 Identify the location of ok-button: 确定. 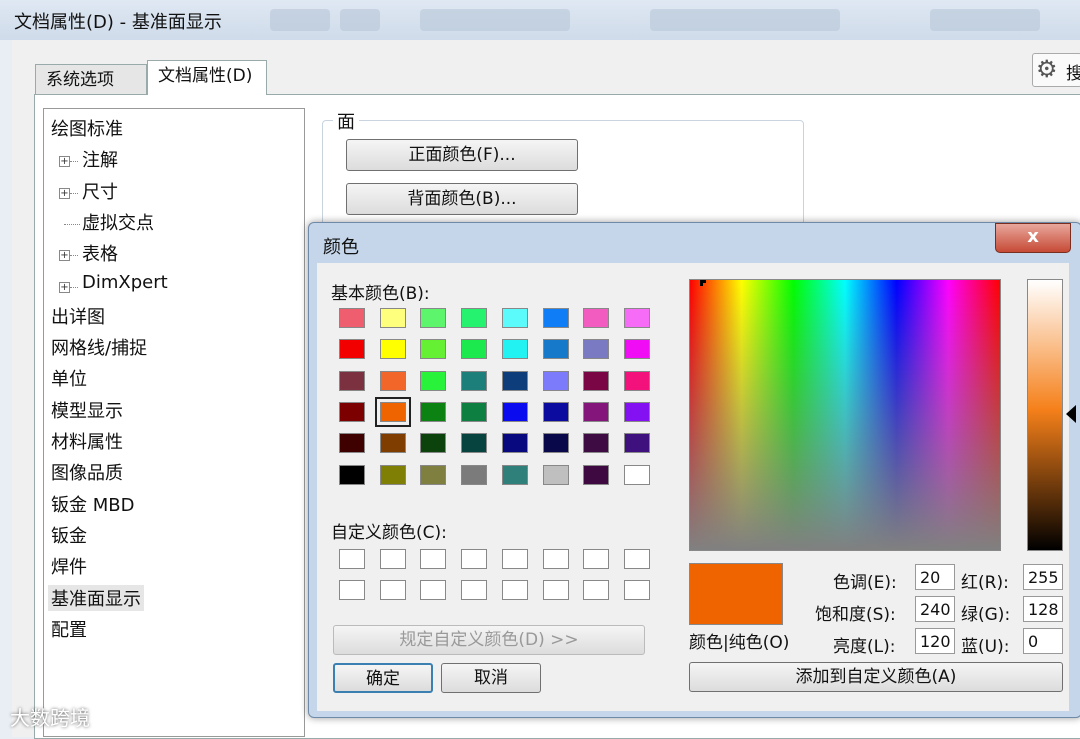
(383, 678).